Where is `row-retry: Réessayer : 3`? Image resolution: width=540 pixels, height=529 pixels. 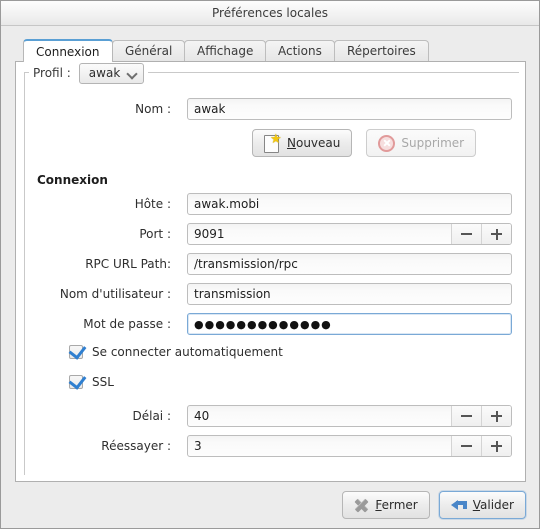 row-retry: Réessayer : 3 is located at coordinates (272, 446).